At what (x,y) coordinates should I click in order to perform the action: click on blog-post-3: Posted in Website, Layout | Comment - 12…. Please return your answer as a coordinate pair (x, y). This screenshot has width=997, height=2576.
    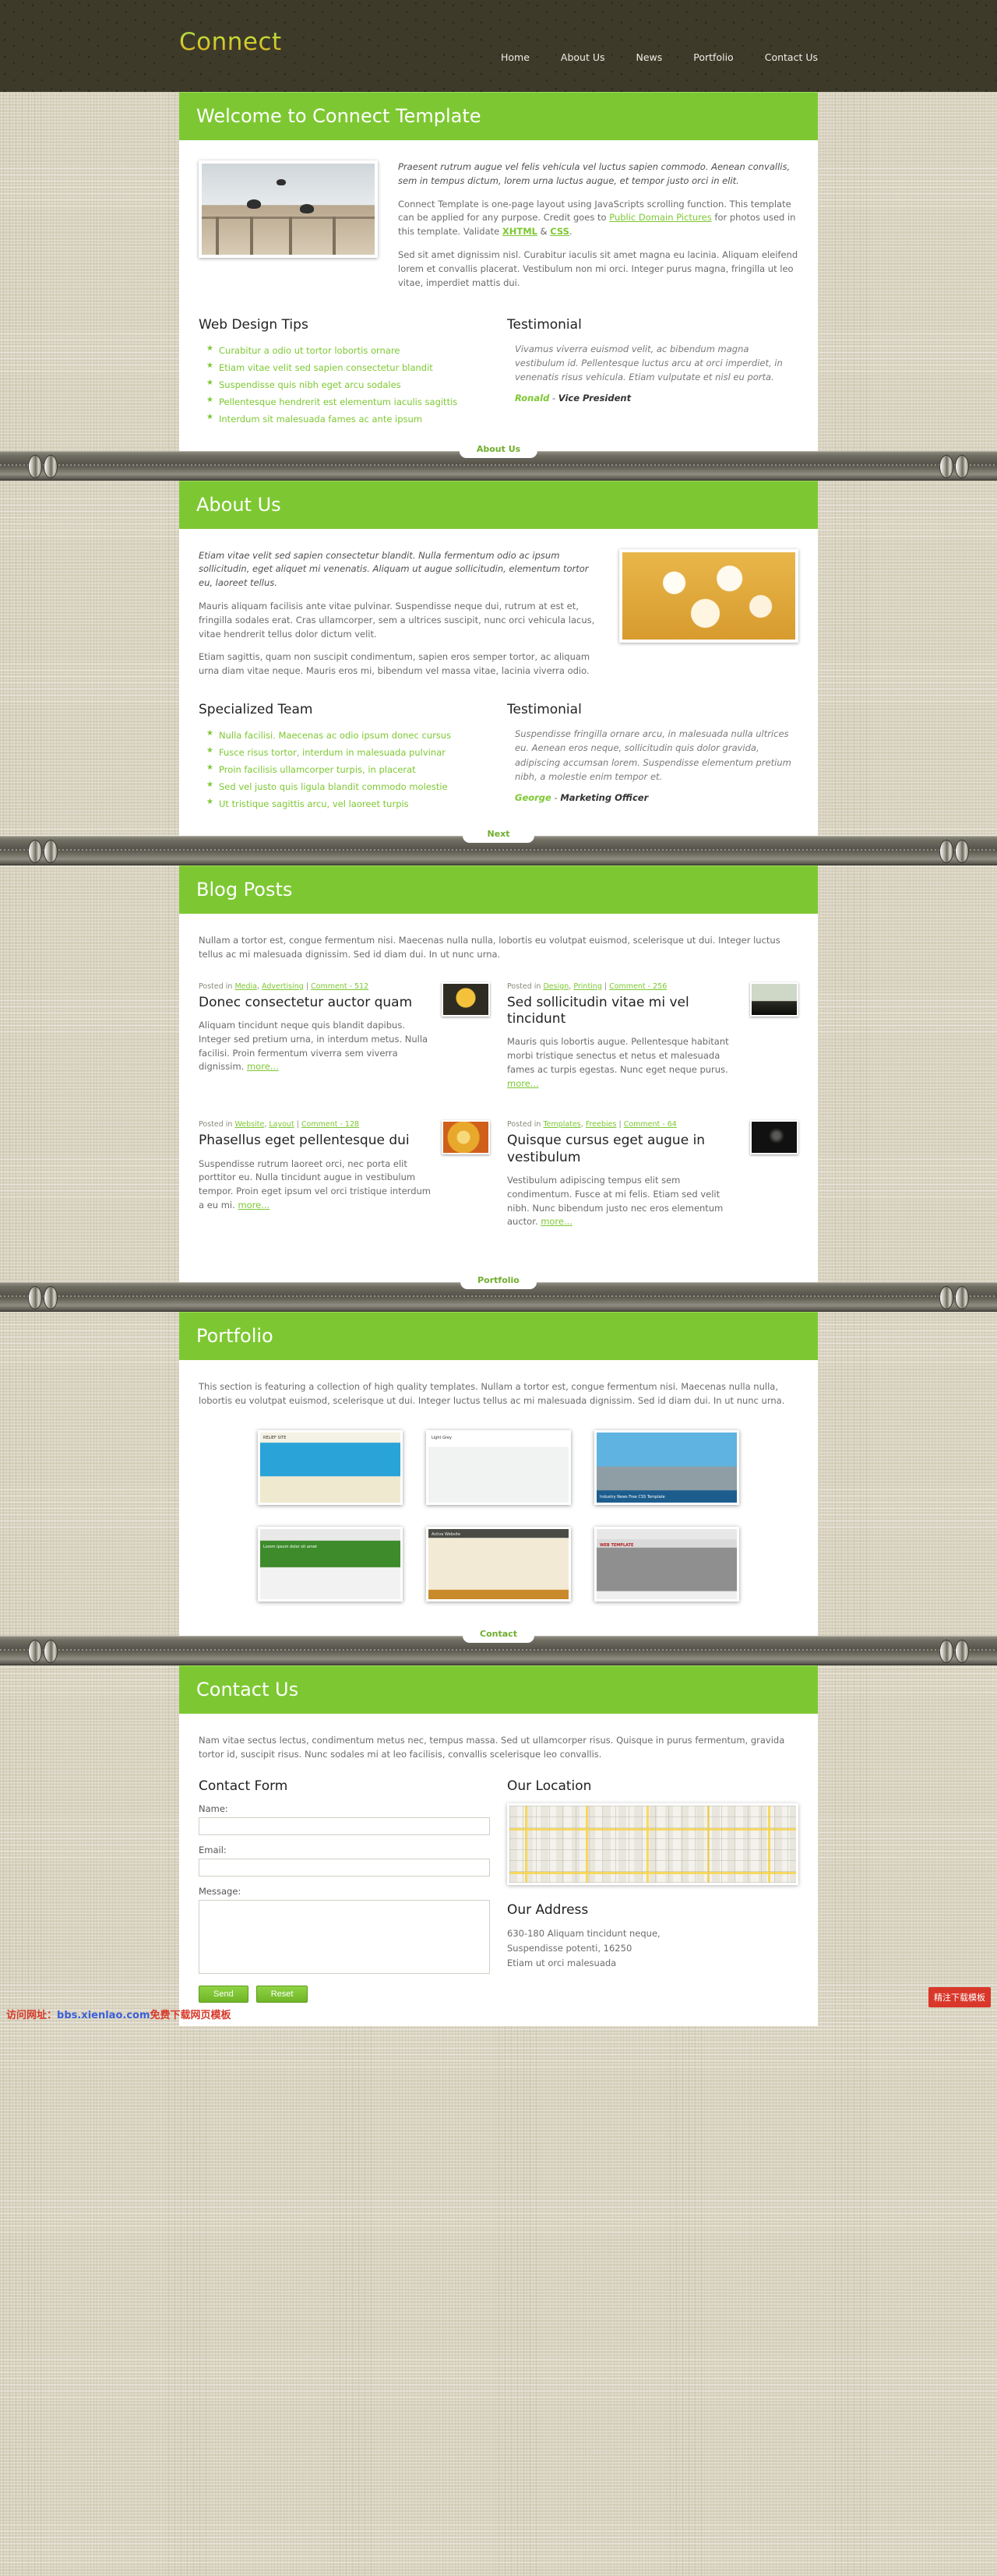
    Looking at the image, I should click on (344, 1179).